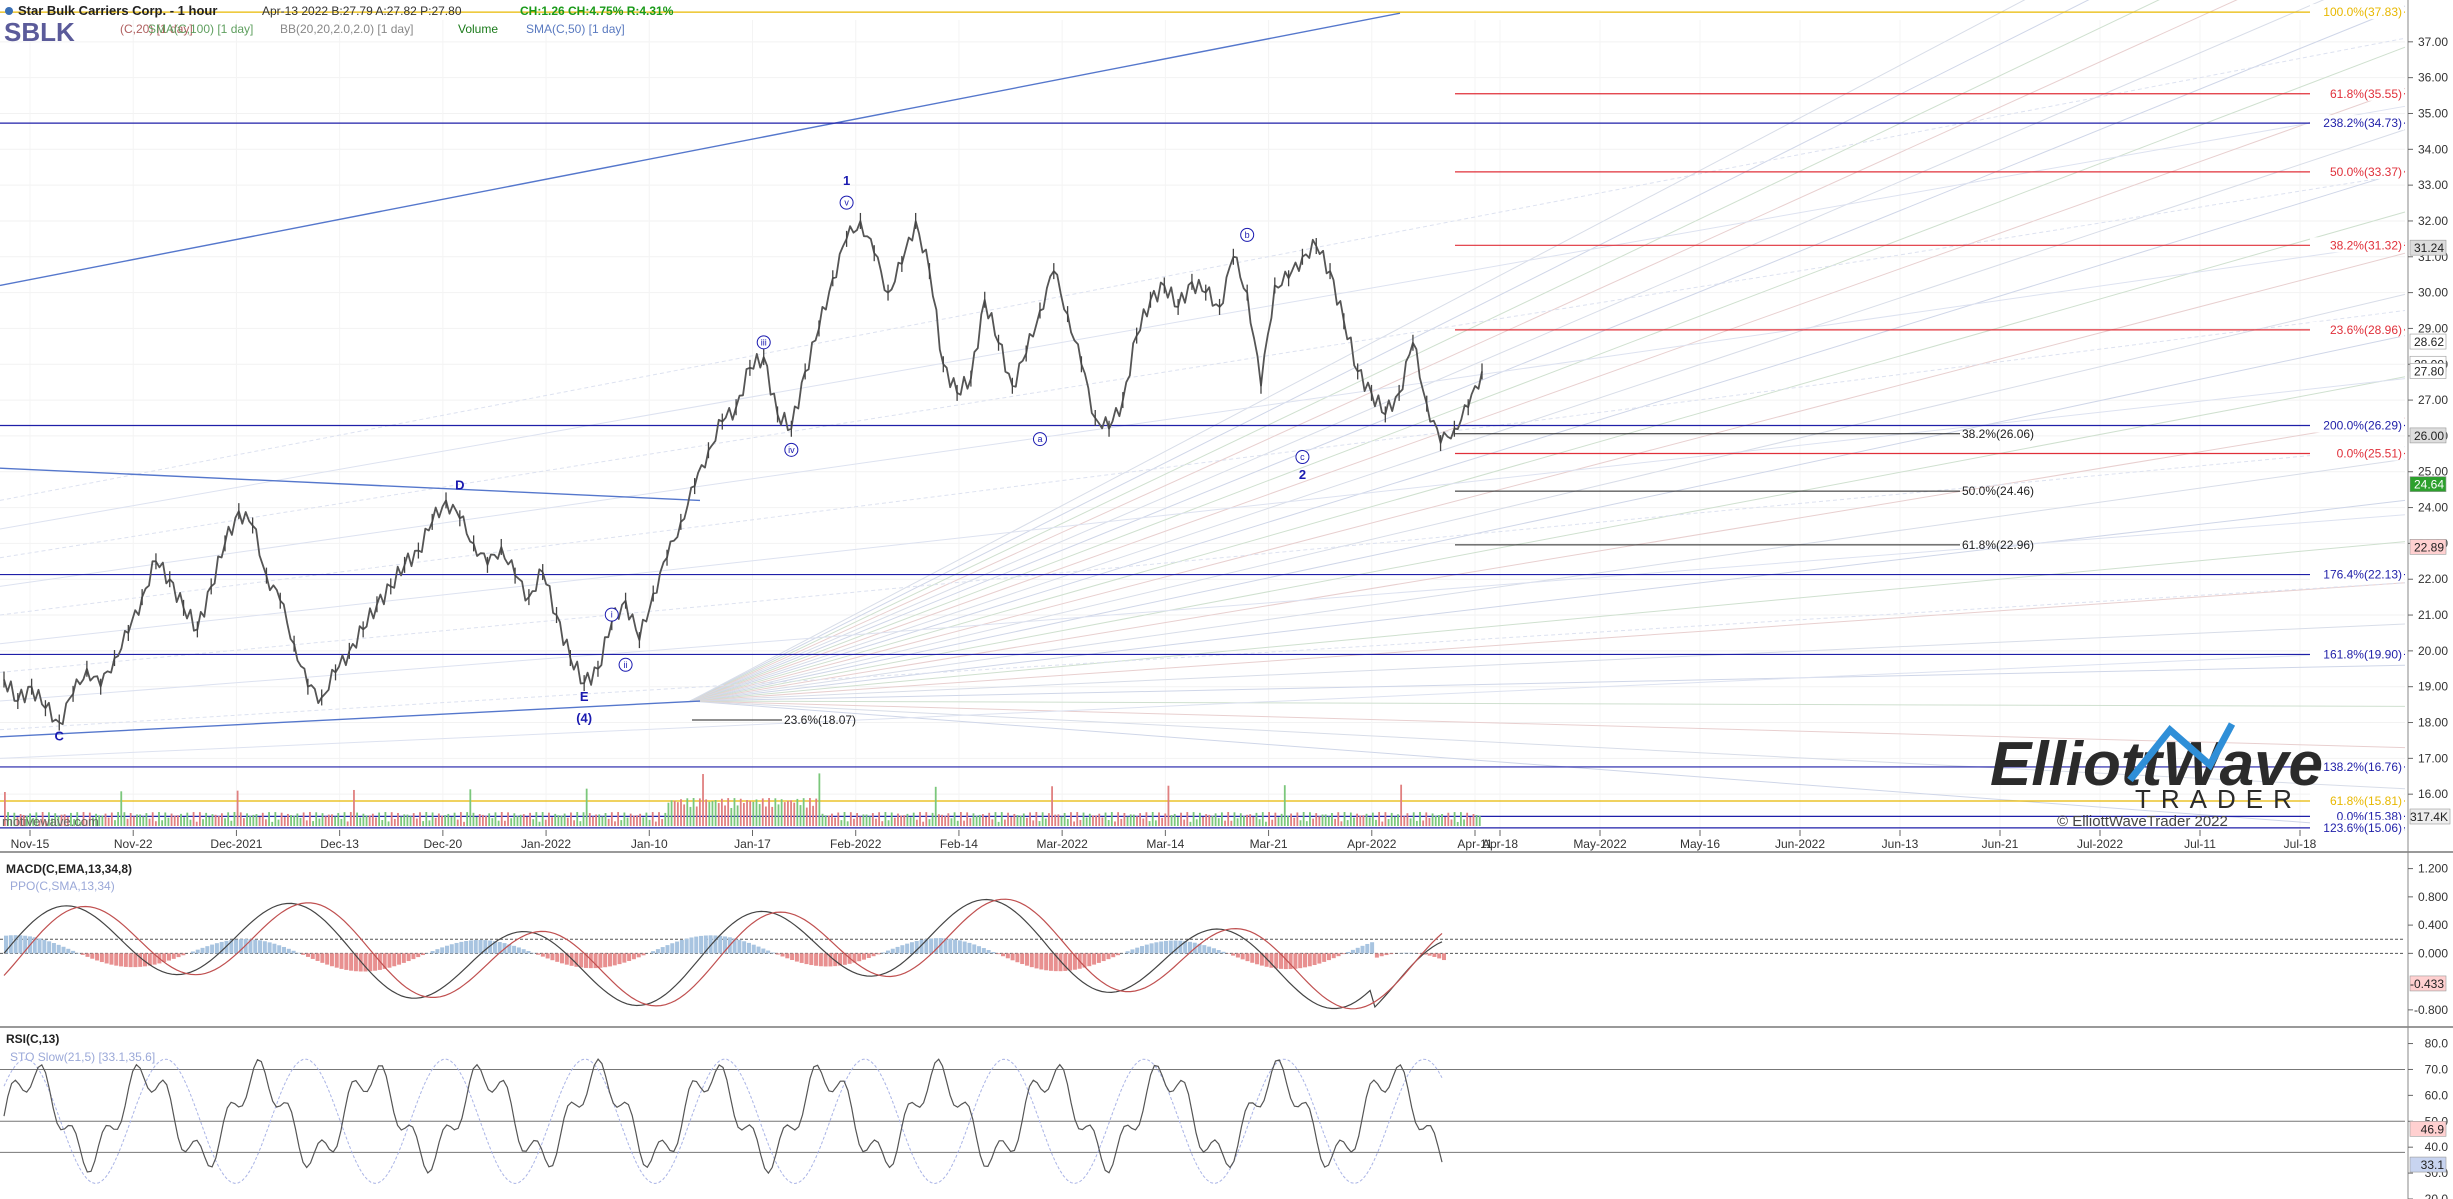 The image size is (2453, 1199). What do you see at coordinates (626, 665) in the screenshot?
I see `wave-label: ii` at bounding box center [626, 665].